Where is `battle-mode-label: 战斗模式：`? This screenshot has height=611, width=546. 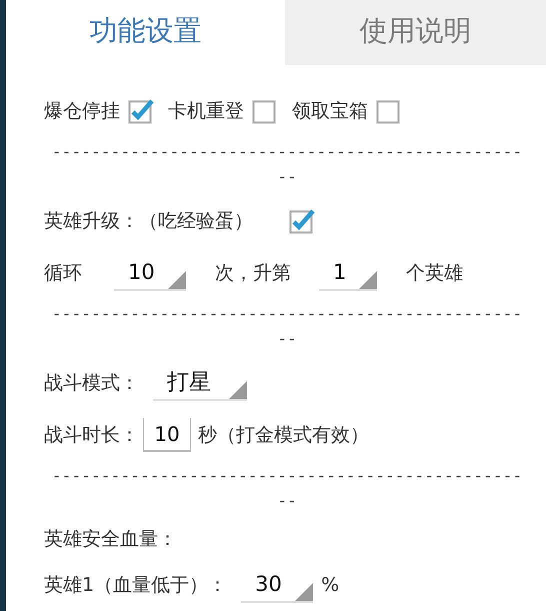 battle-mode-label: 战斗模式： is located at coordinates (91, 383).